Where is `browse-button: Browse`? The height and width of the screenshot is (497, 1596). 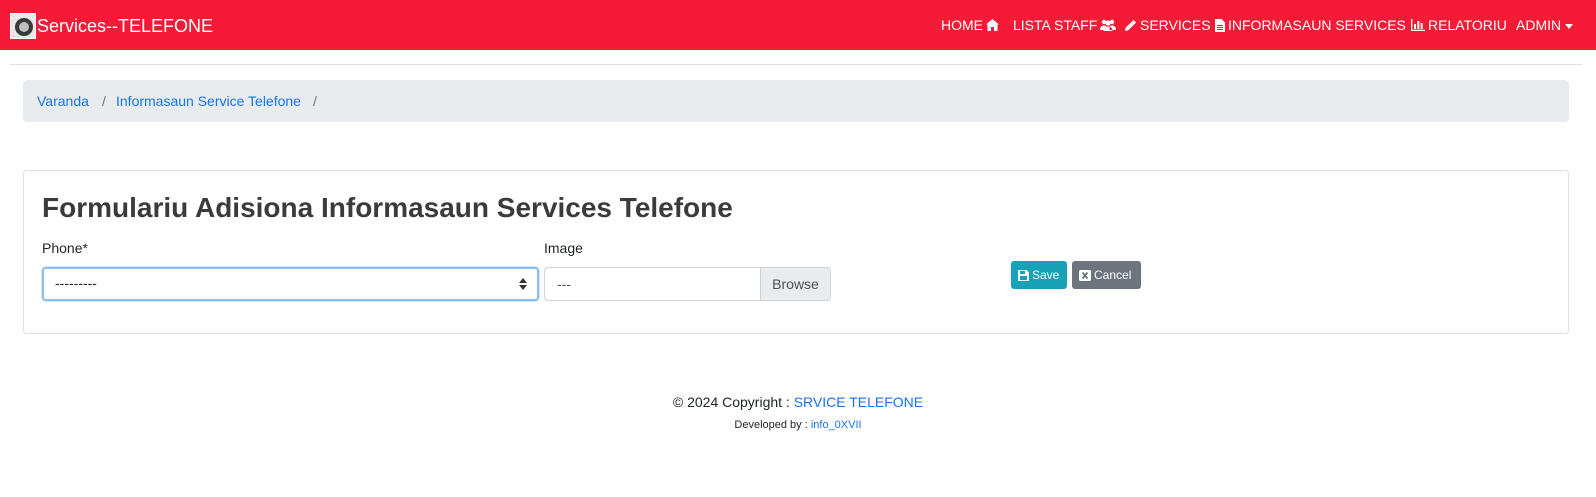
browse-button: Browse is located at coordinates (795, 284).